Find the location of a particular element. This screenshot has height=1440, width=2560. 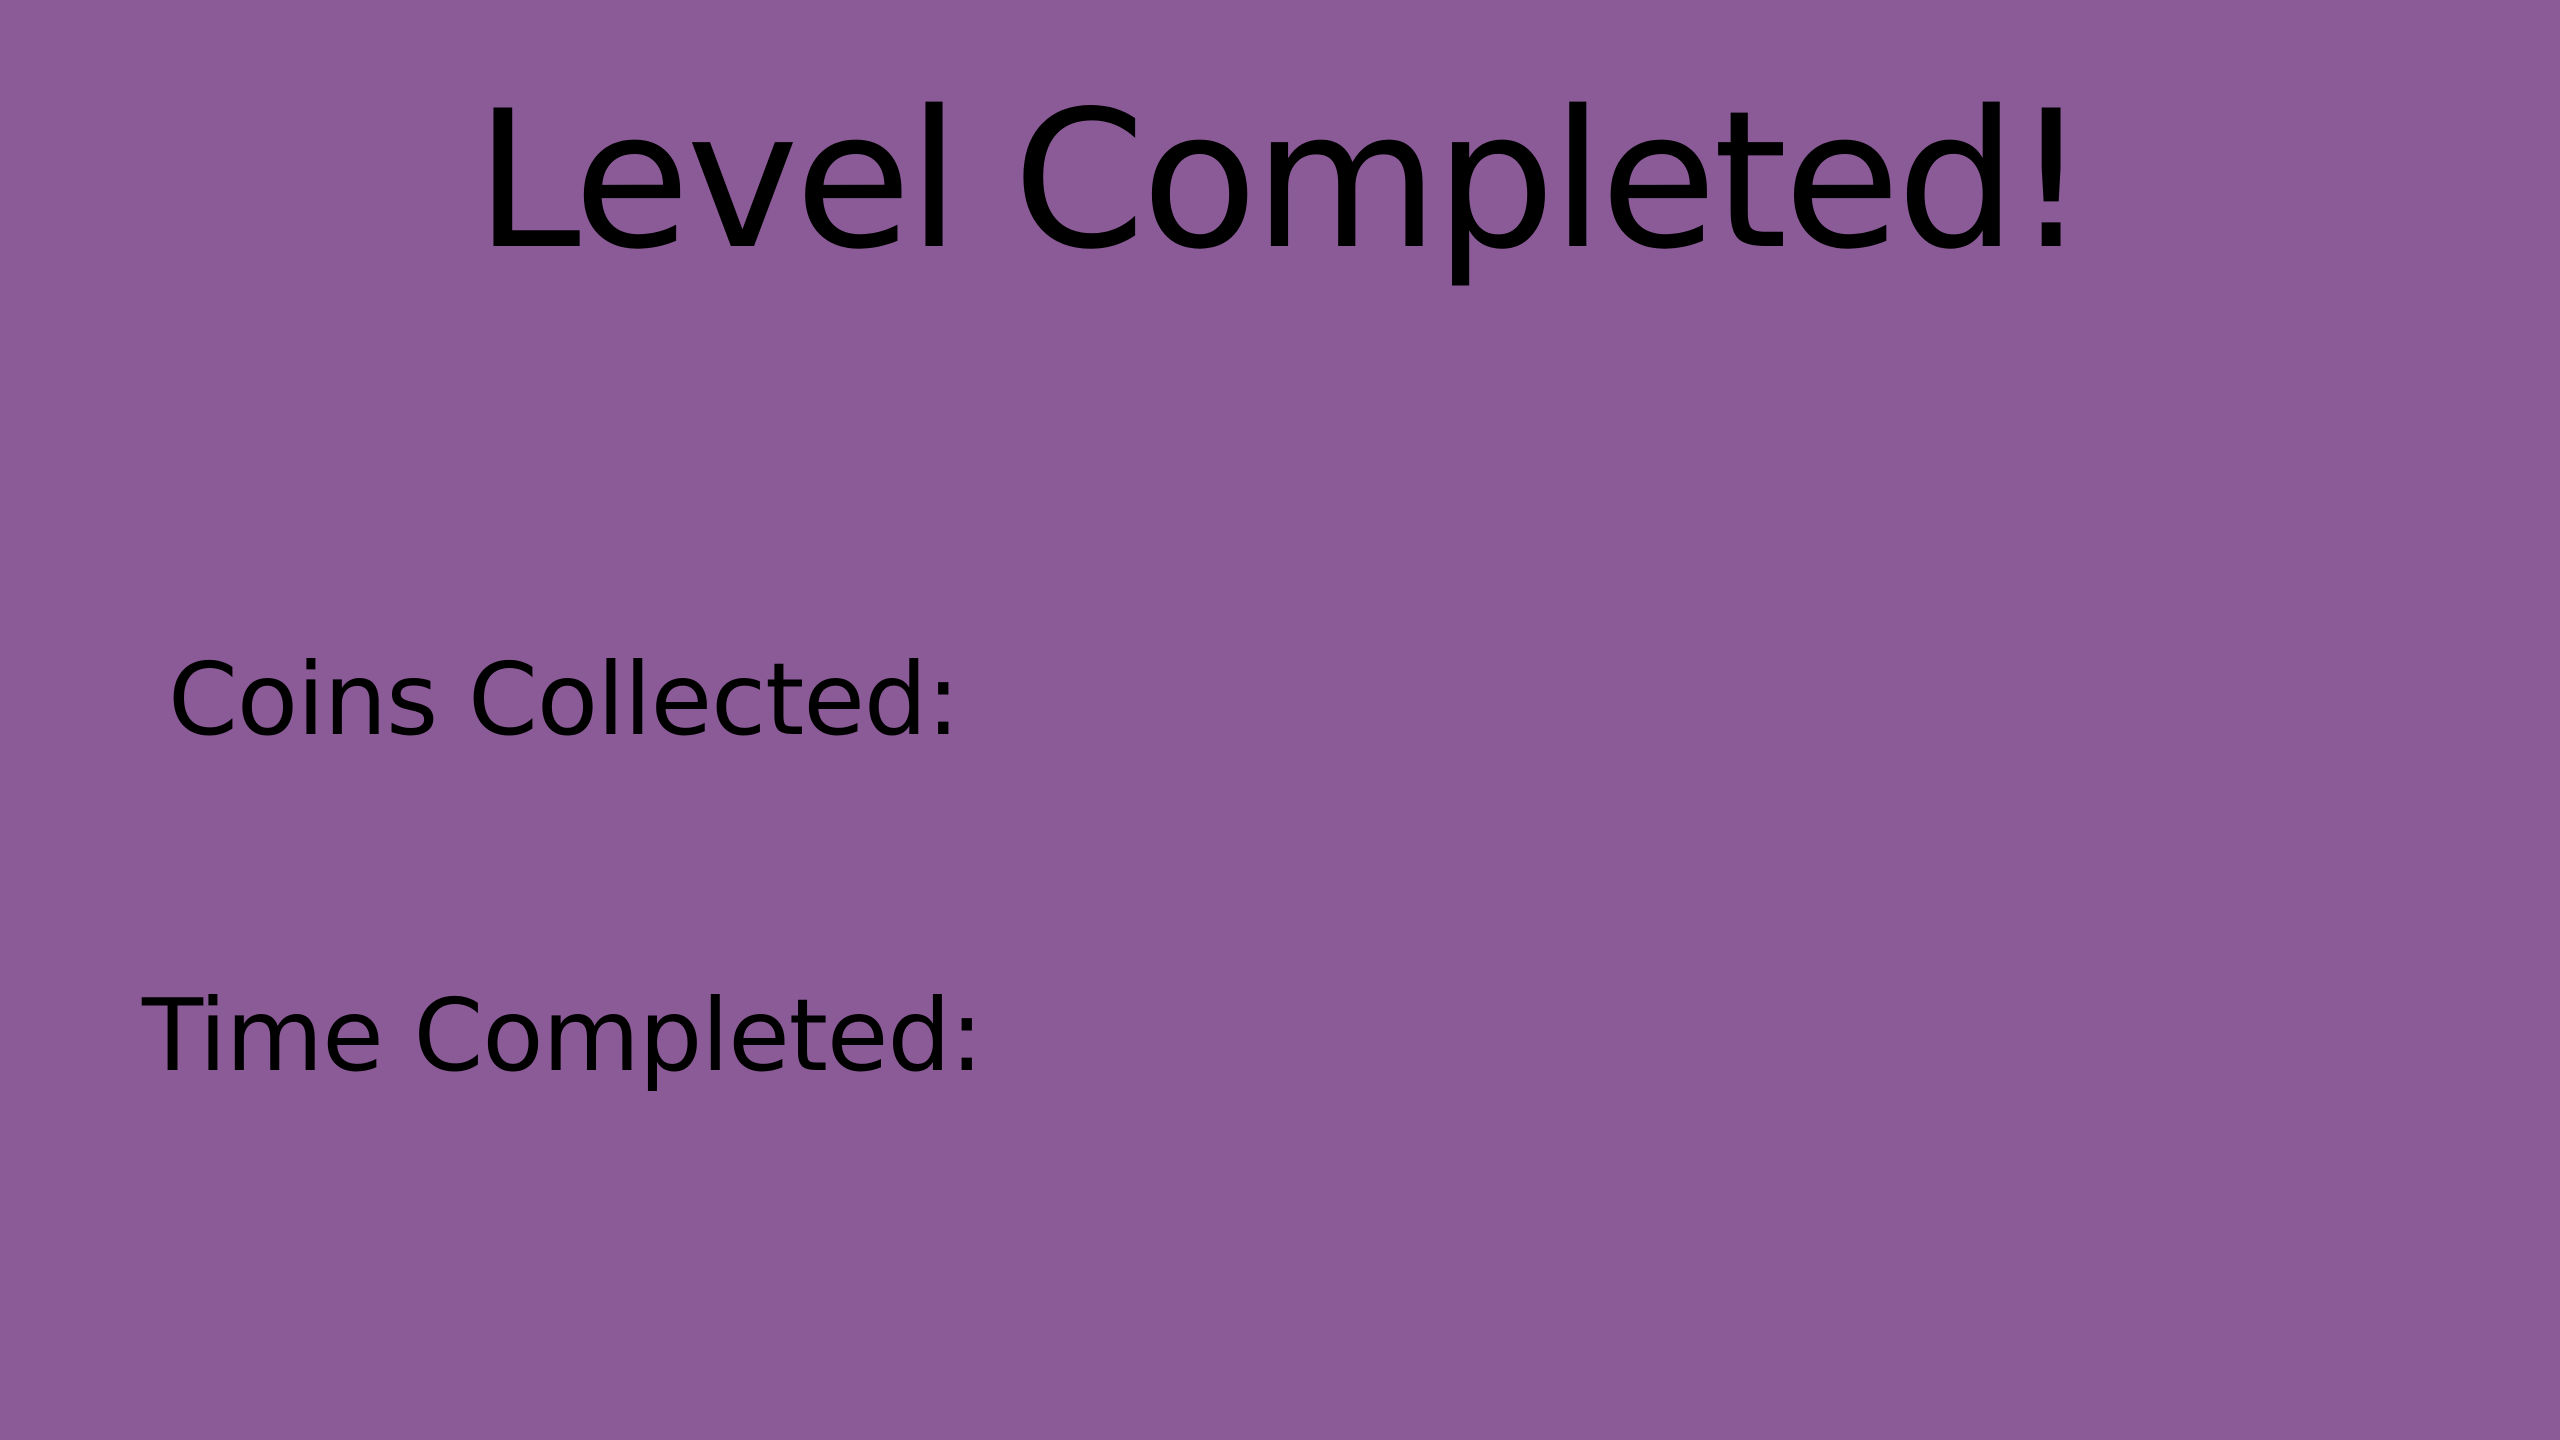

level-completed-title: Level Completed! is located at coordinates (1281, 180).